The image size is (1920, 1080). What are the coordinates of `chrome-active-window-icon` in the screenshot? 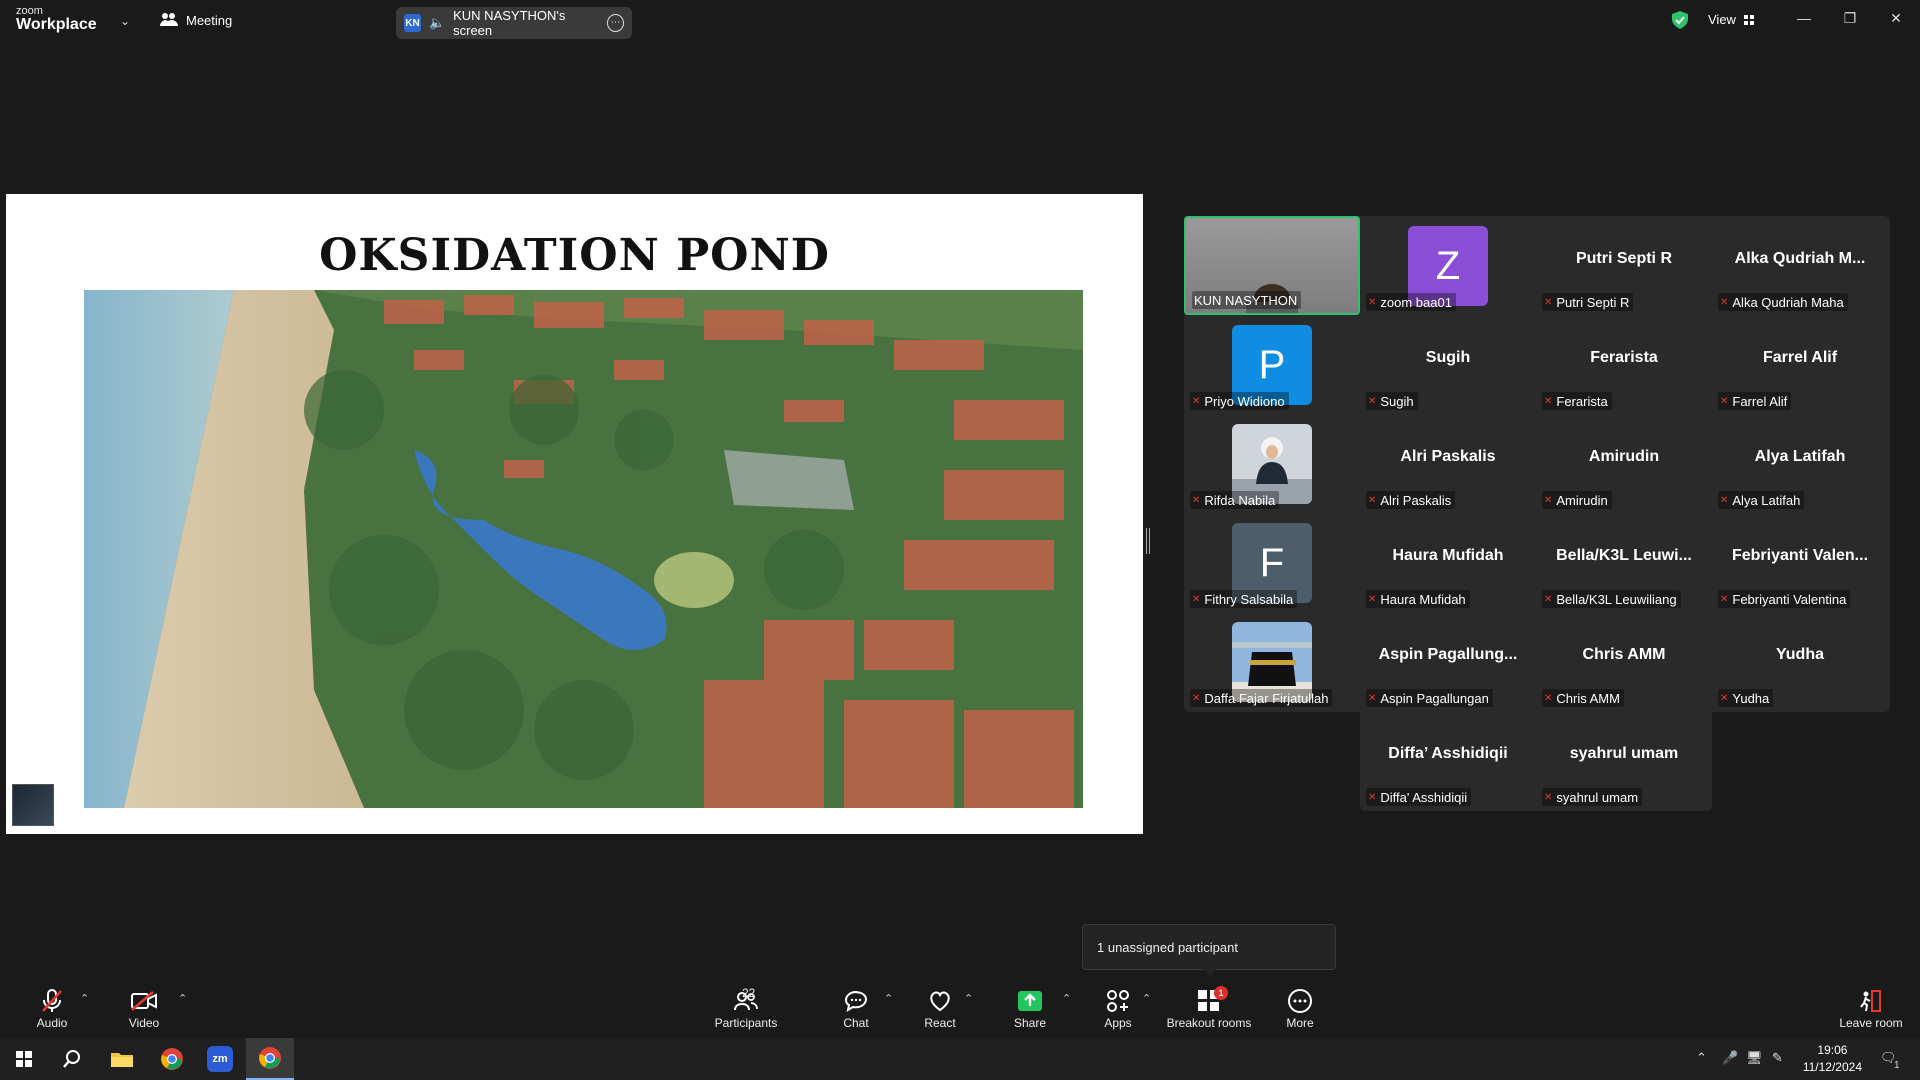 It's located at (270, 1059).